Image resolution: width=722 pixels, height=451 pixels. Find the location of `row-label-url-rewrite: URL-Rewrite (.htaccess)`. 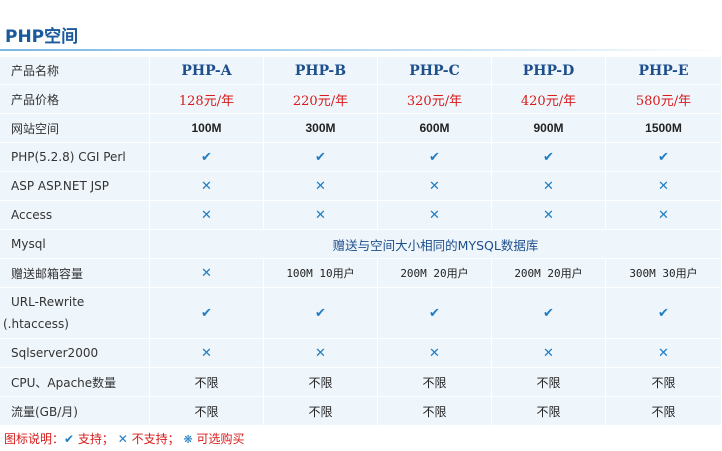

row-label-url-rewrite: URL-Rewrite (.htaccess) is located at coordinates (75, 313).